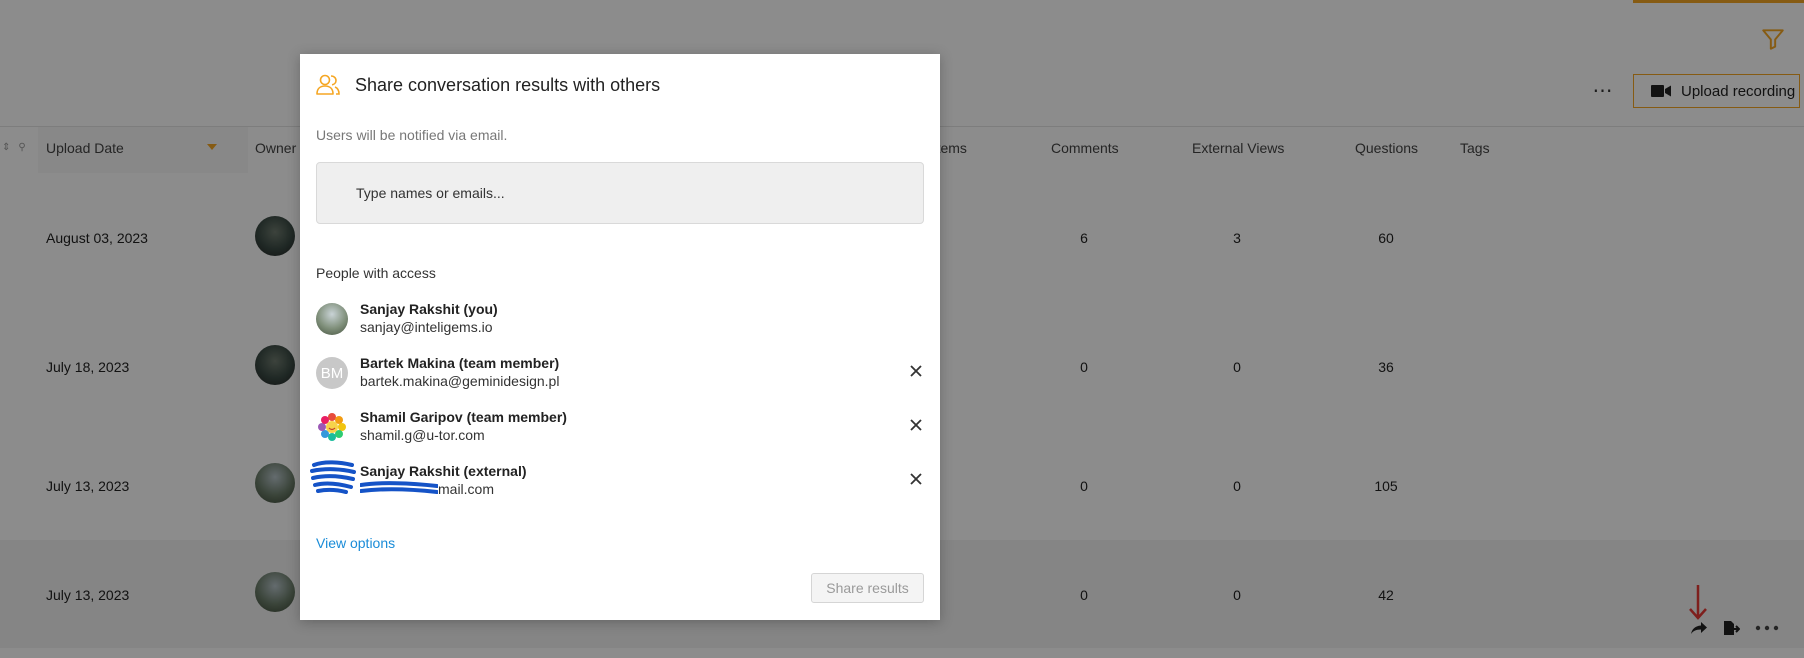 The image size is (1804, 658). Describe the element at coordinates (332, 373) in the screenshot. I see `avatar: BM` at that location.